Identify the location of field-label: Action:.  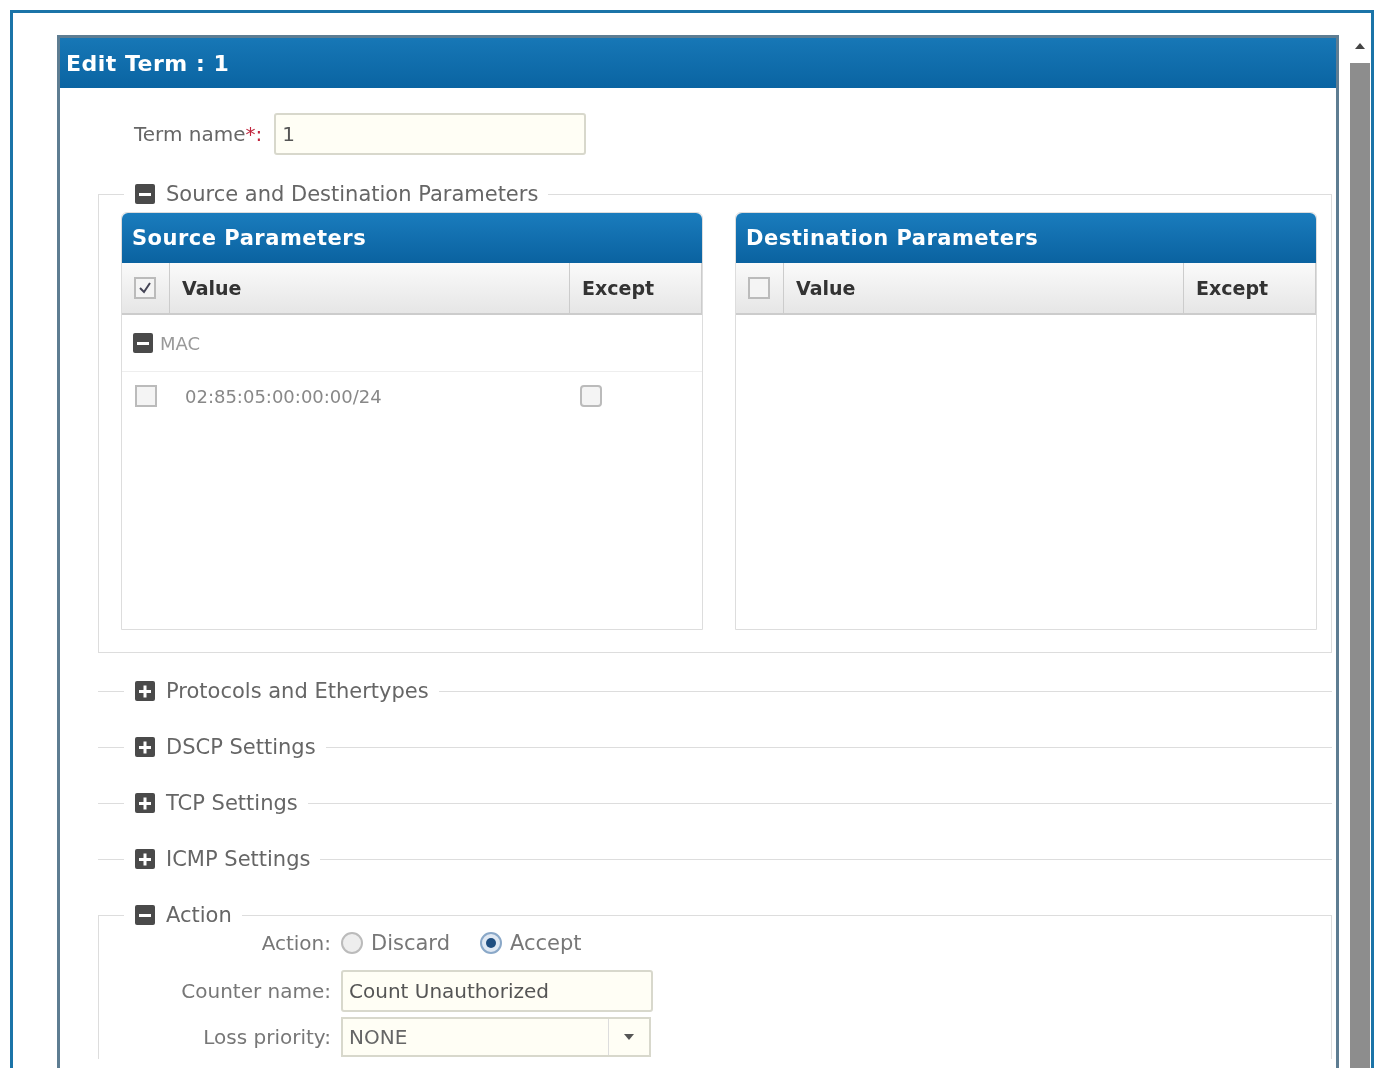
(295, 943).